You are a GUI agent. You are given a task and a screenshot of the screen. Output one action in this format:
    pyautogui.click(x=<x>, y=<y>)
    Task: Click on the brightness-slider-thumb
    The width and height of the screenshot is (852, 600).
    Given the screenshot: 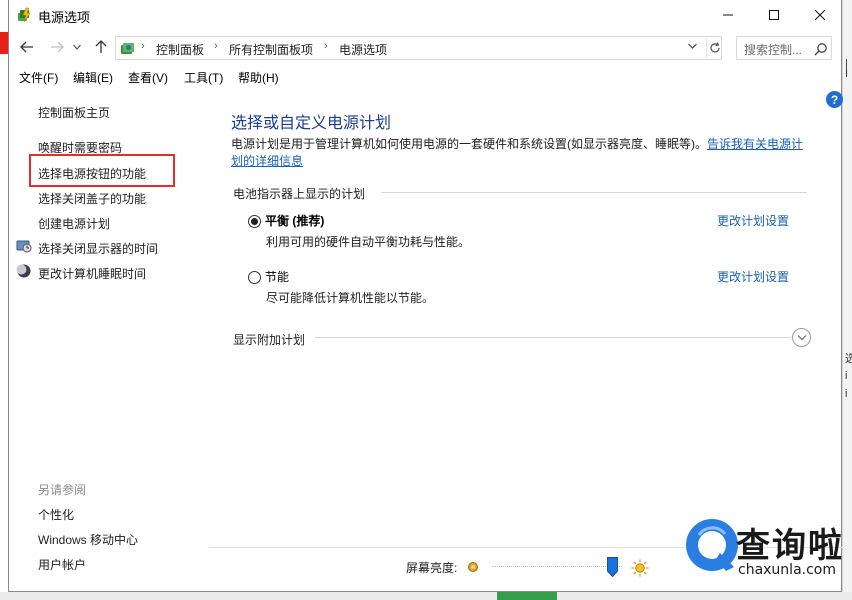 What is the action you would take?
    pyautogui.click(x=613, y=567)
    